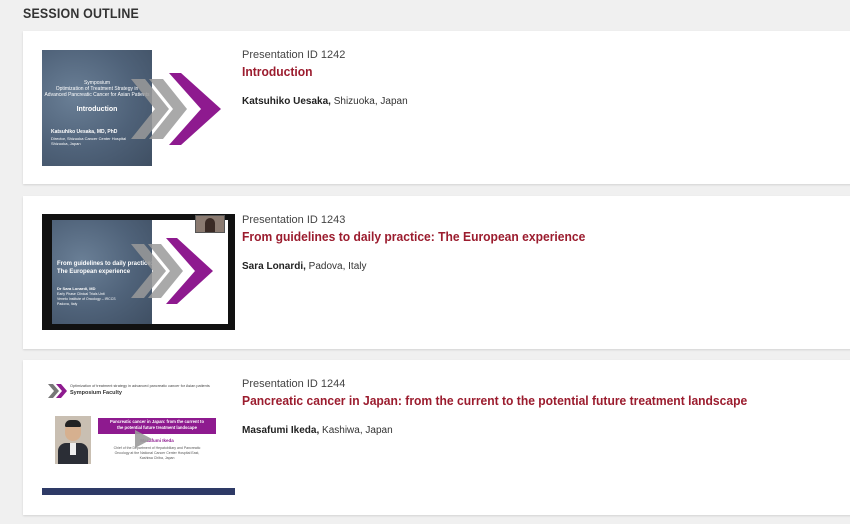 This screenshot has width=850, height=524. I want to click on thumb-presenter: Masafumi Ikeda, so click(157, 440).